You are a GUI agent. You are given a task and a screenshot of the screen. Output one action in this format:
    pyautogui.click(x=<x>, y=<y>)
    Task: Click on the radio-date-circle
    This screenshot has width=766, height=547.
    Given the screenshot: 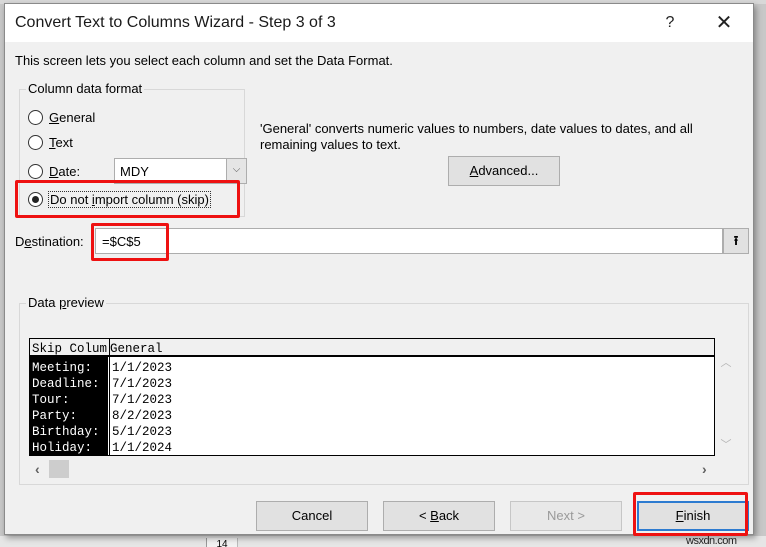 What is the action you would take?
    pyautogui.click(x=35, y=171)
    